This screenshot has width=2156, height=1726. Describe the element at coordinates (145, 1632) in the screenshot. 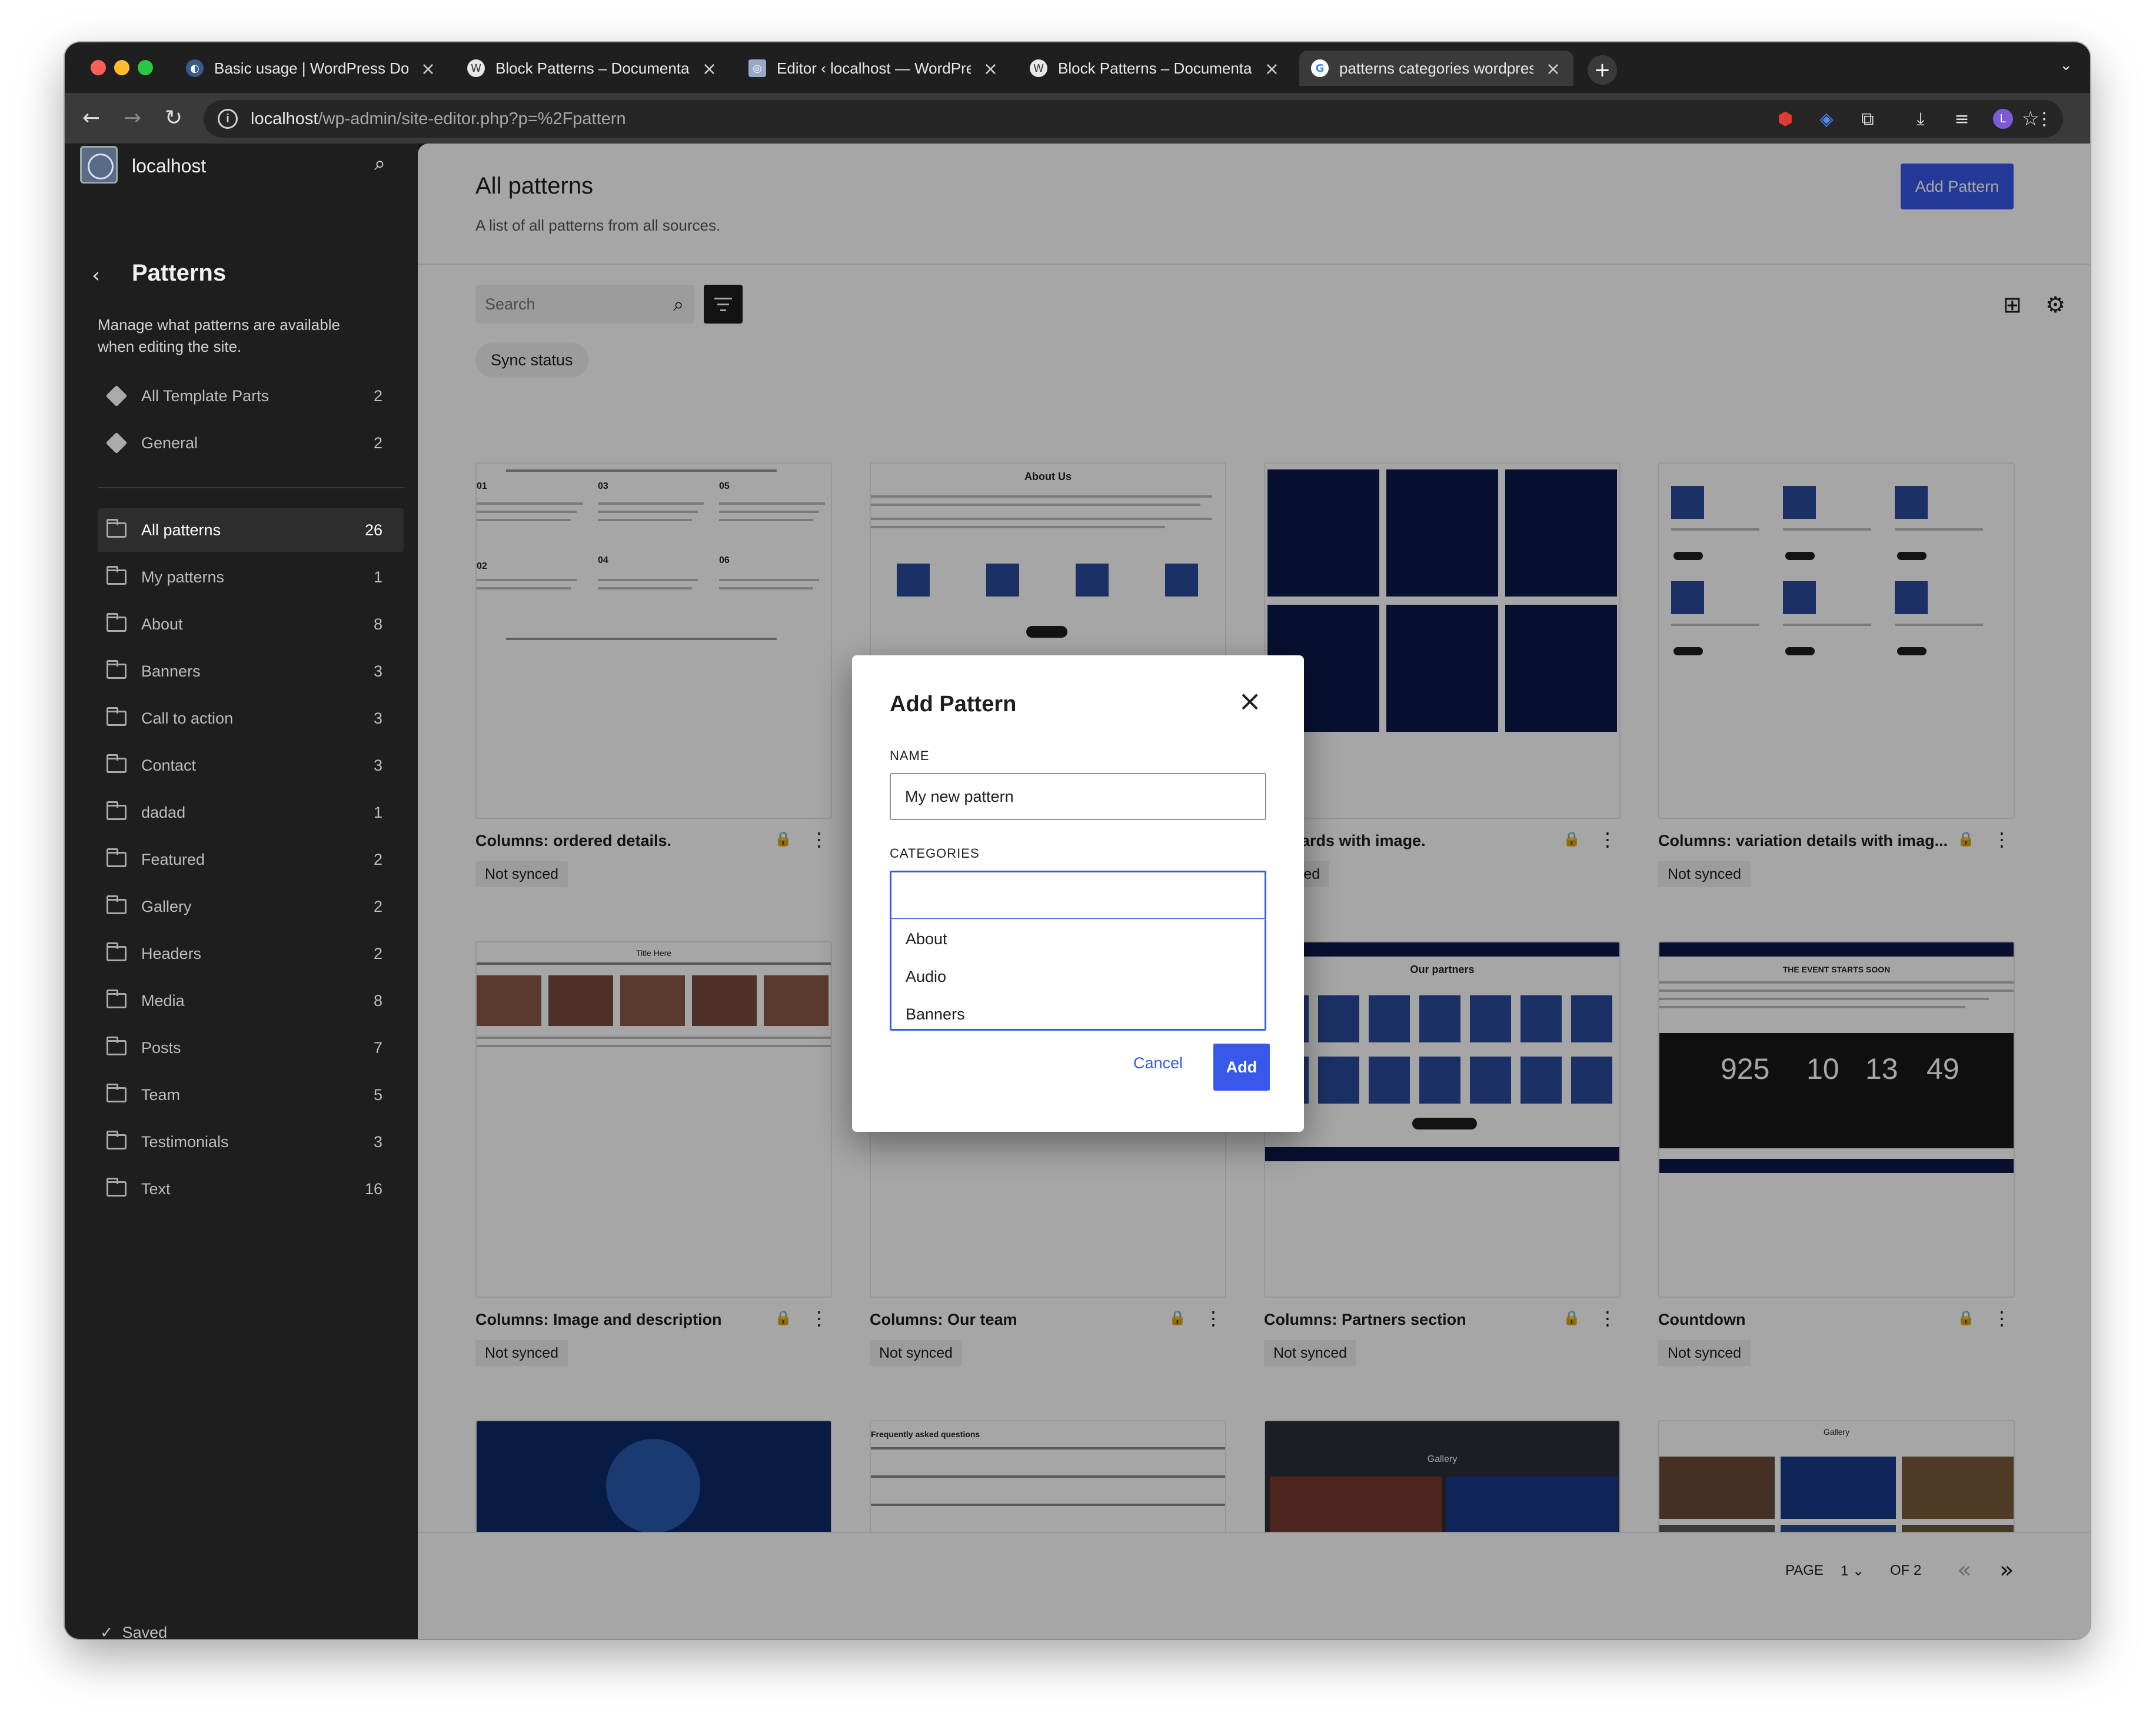

I see `save-status-label: Saved` at that location.